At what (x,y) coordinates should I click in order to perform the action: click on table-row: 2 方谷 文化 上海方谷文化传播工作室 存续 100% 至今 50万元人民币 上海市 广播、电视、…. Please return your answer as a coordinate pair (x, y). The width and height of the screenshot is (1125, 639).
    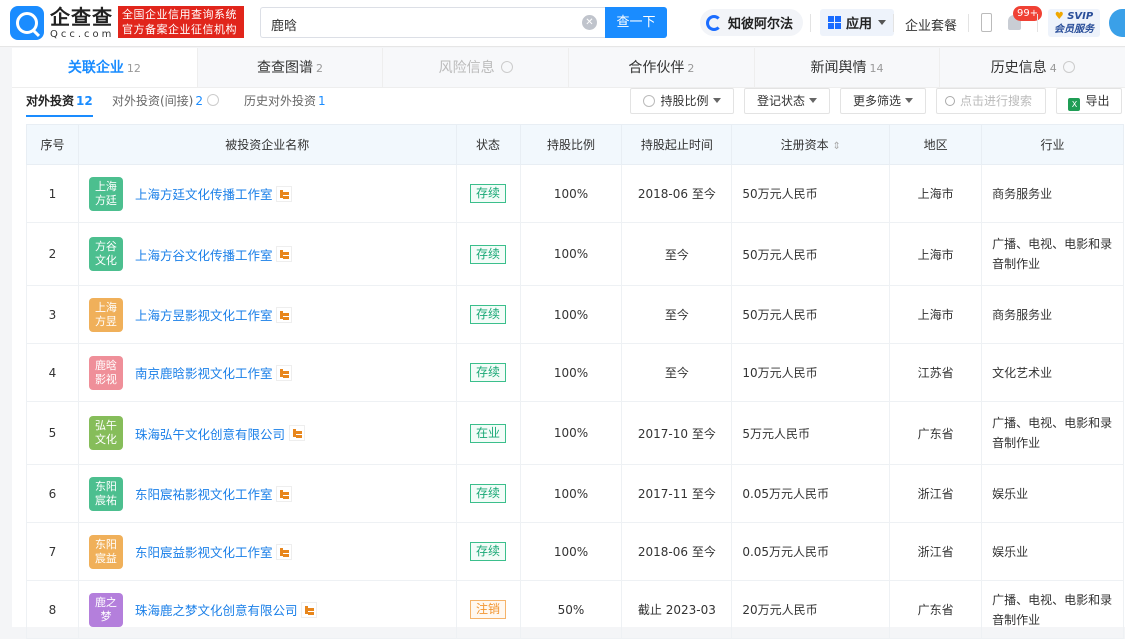
    Looking at the image, I should click on (575, 254).